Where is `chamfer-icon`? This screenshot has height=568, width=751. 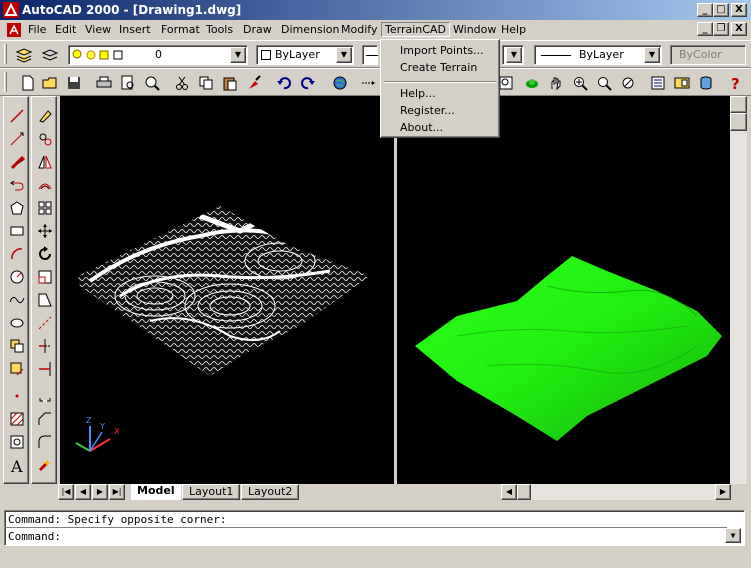
chamfer-icon is located at coordinates (45, 418).